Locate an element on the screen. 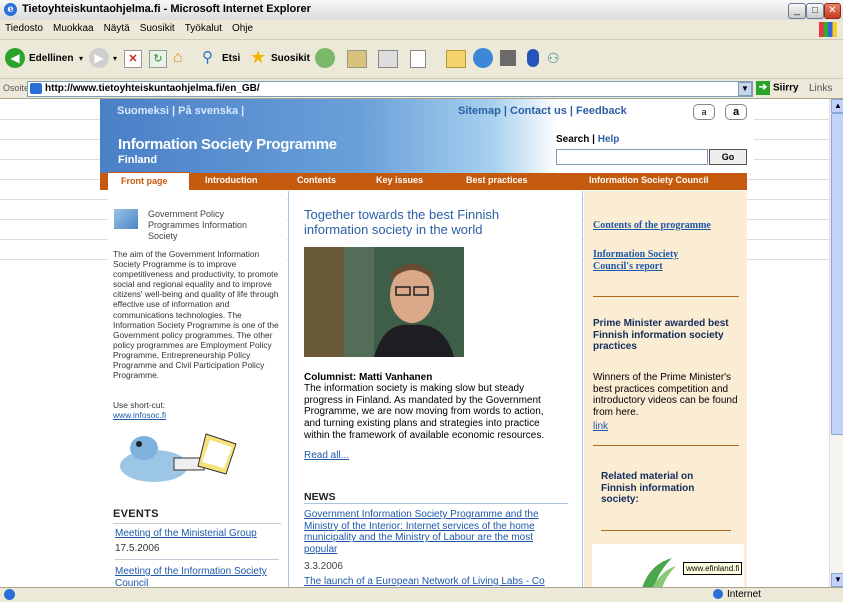 This screenshot has width=843, height=602. windows-flag-icon is located at coordinates (828, 29).